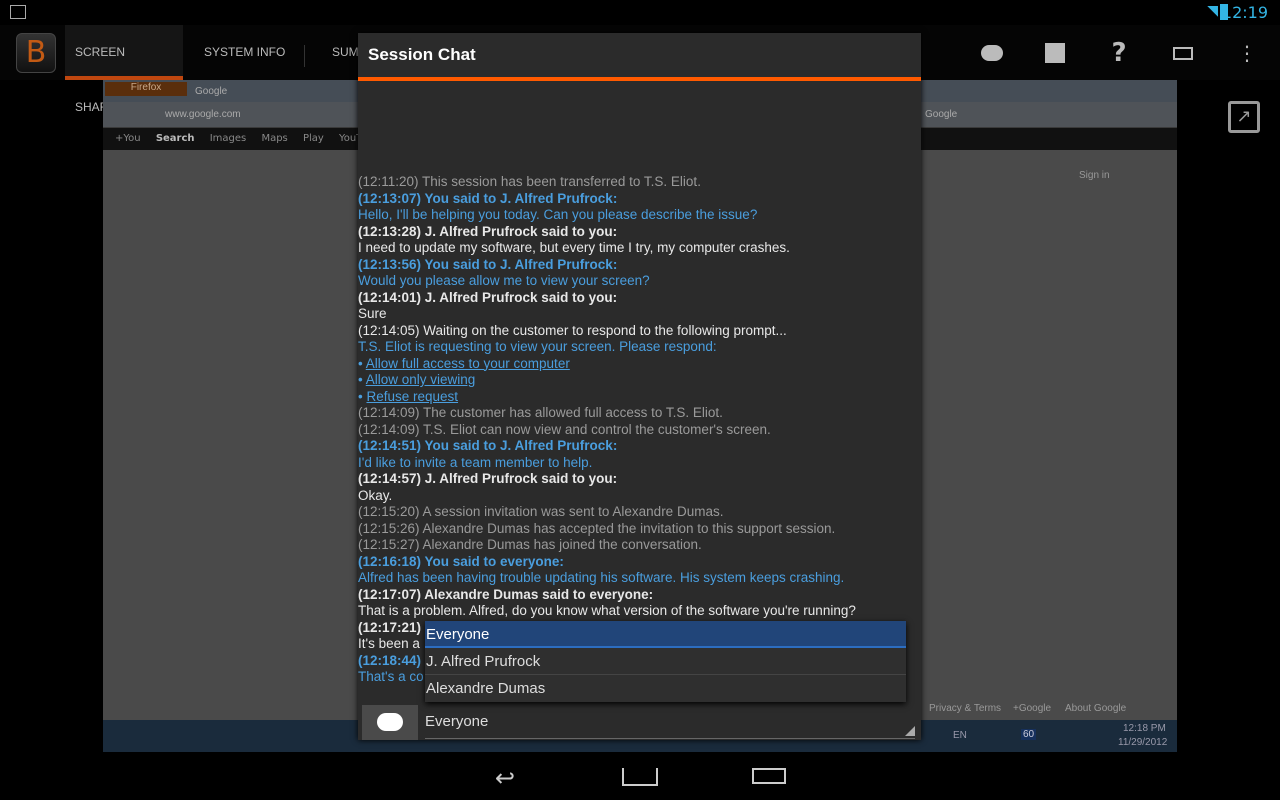  I want to click on sign-in-button: Sign in, so click(1094, 175).